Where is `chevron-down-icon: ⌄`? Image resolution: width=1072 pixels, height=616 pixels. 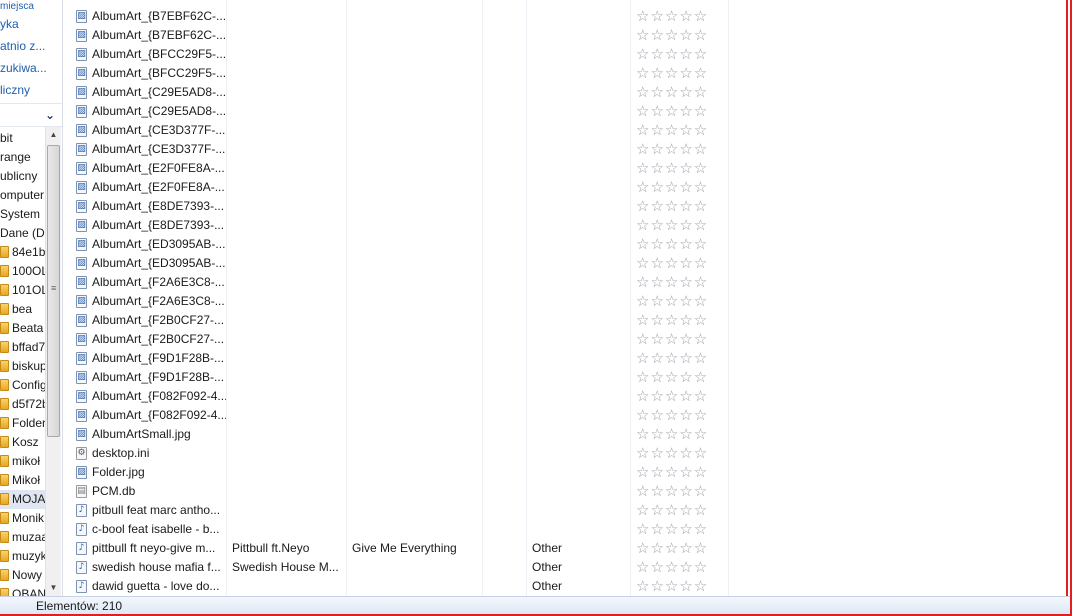
chevron-down-icon: ⌄ is located at coordinates (50, 115).